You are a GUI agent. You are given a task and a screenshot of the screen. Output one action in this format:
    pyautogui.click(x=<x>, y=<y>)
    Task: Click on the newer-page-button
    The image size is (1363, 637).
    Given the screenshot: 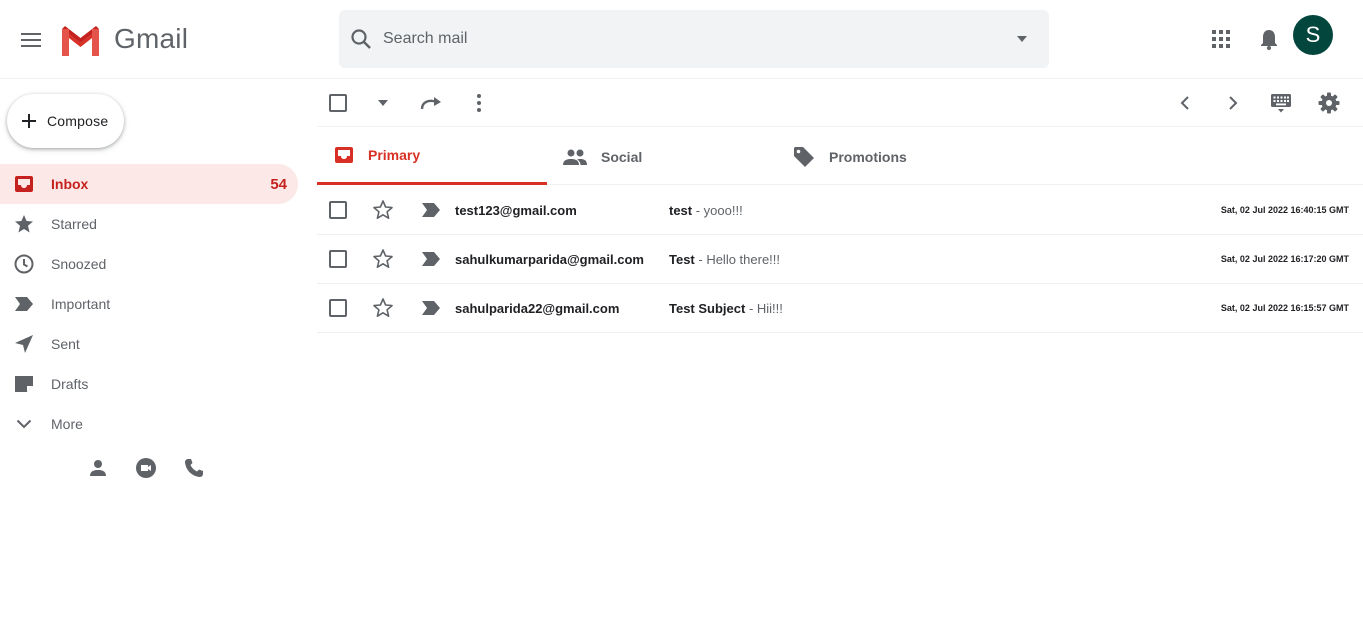 What is the action you would take?
    pyautogui.click(x=1185, y=103)
    